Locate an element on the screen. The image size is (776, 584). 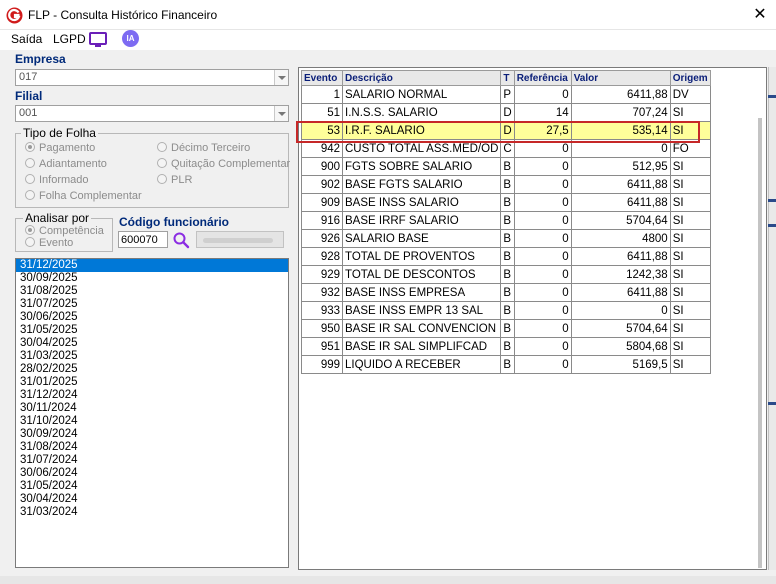
date-list-item: 30/06/2024 is located at coordinates (152, 473).